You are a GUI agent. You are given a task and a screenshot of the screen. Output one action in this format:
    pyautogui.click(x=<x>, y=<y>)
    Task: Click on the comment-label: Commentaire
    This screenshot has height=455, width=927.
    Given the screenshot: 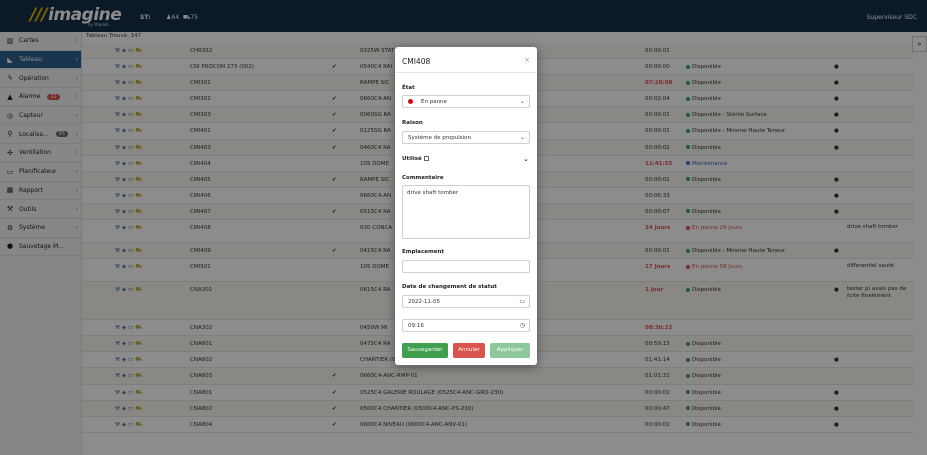 What is the action you would take?
    pyautogui.click(x=423, y=178)
    